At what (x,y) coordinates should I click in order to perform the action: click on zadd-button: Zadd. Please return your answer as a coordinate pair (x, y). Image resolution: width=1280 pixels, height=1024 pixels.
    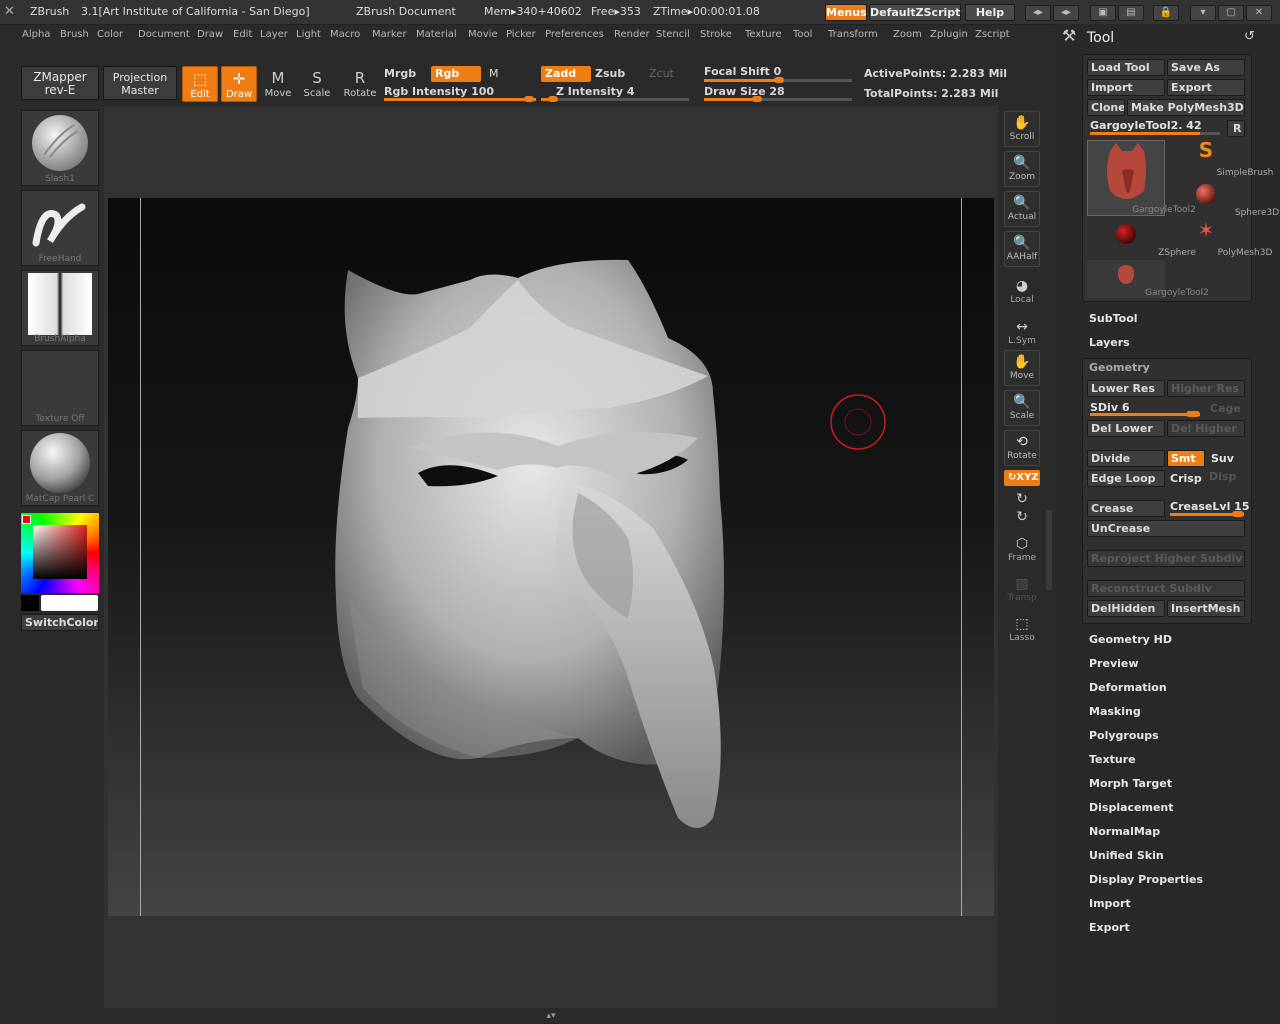
    Looking at the image, I should click on (566, 74).